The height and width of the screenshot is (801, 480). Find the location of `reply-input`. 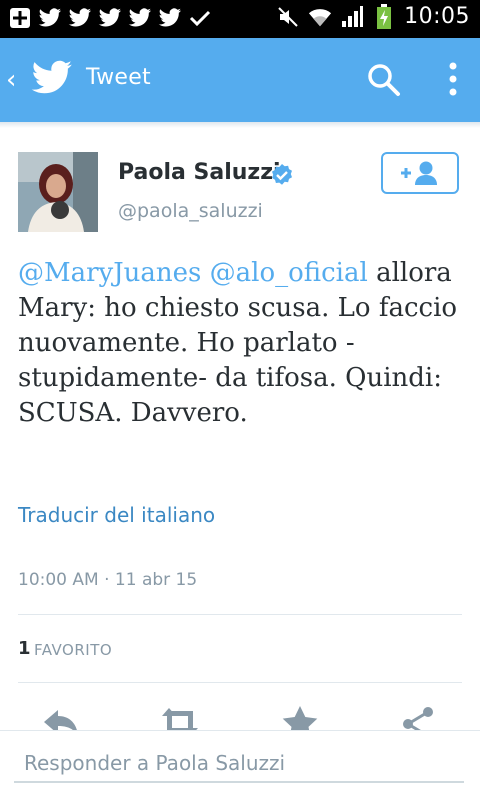

reply-input is located at coordinates (239, 764).